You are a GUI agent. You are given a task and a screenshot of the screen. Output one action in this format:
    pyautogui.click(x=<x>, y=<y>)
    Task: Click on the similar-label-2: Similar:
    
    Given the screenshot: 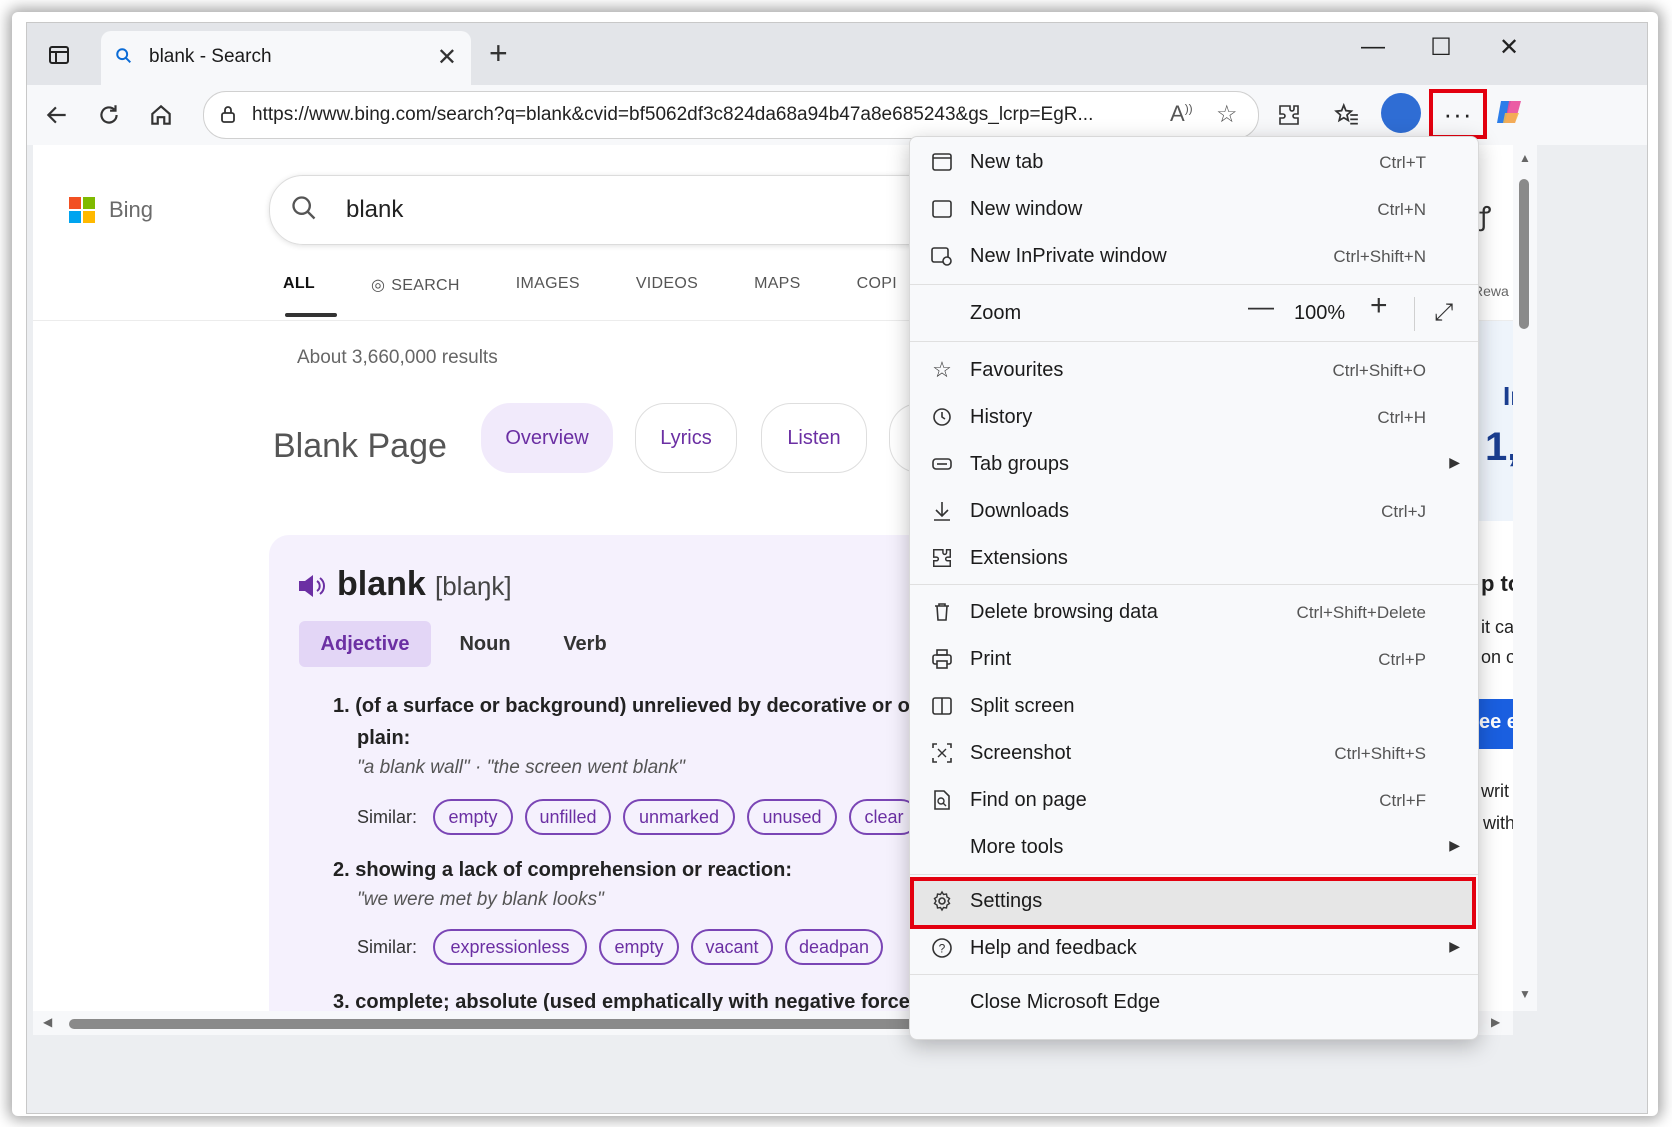 What is the action you would take?
    pyautogui.click(x=387, y=947)
    